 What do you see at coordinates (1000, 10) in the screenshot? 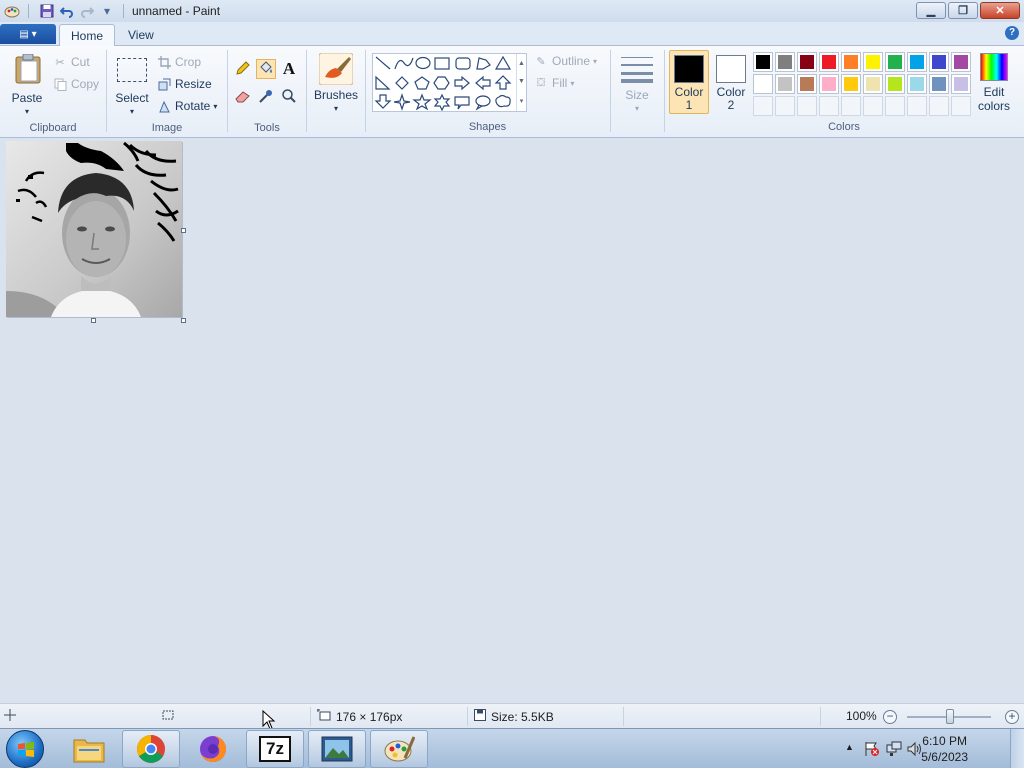
I see `close-button: ✕` at bounding box center [1000, 10].